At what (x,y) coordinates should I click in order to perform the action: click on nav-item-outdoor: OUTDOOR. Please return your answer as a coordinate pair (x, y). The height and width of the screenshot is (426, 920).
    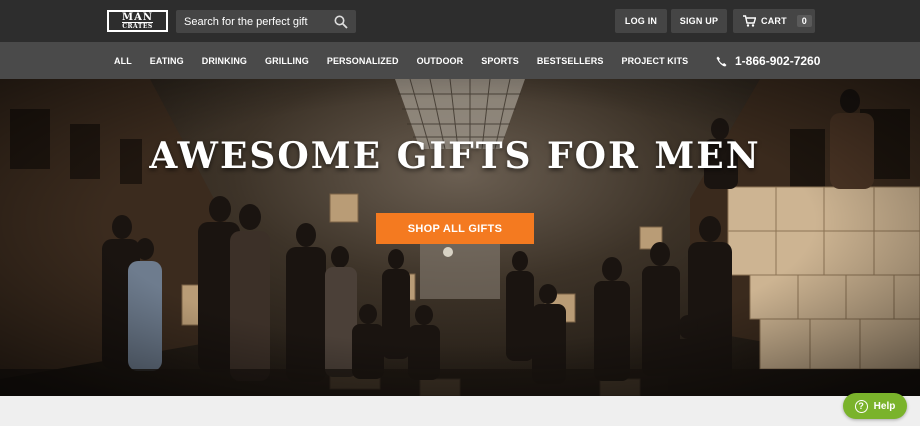
    Looking at the image, I should click on (440, 61).